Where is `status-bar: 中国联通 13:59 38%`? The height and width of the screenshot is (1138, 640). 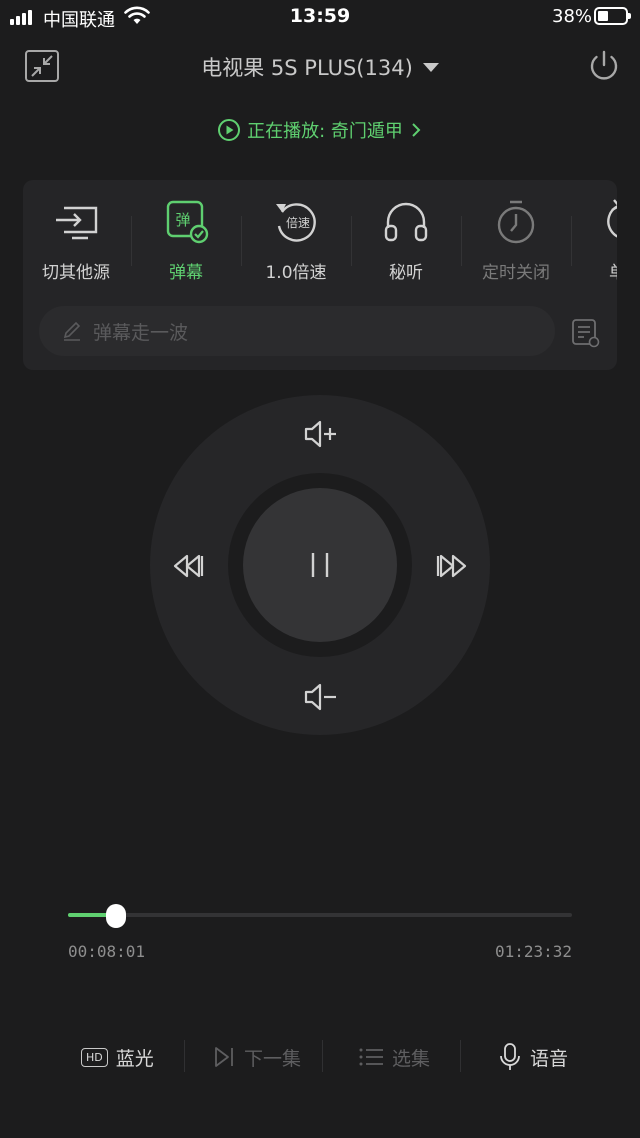
status-bar: 中国联通 13:59 38% is located at coordinates (320, 17).